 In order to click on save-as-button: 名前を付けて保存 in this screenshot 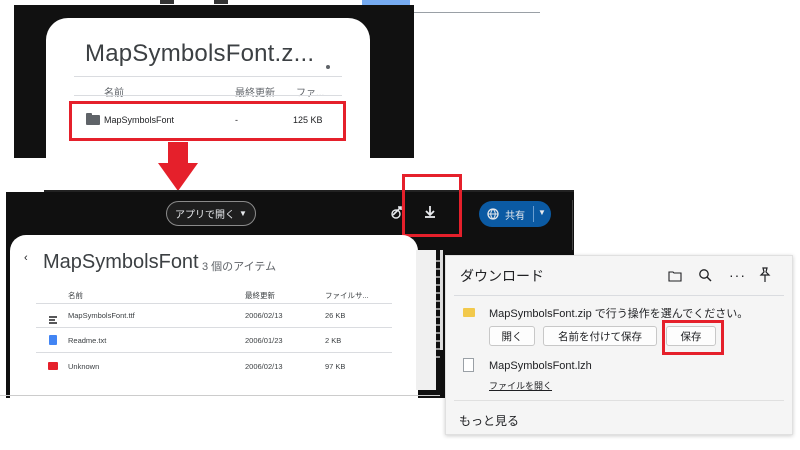, I will do `click(600, 336)`.